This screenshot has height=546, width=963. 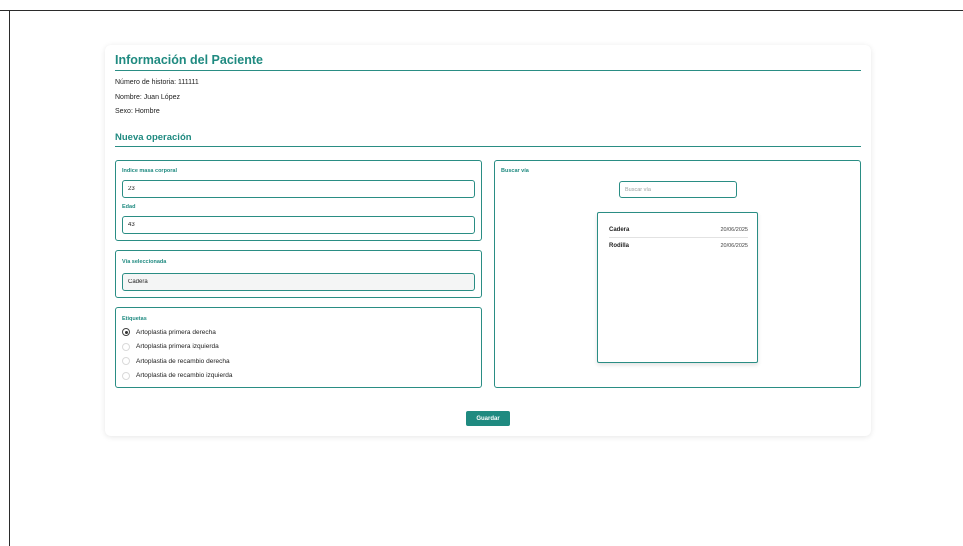 I want to click on patient-name: Nombre: Juan López, so click(x=147, y=97).